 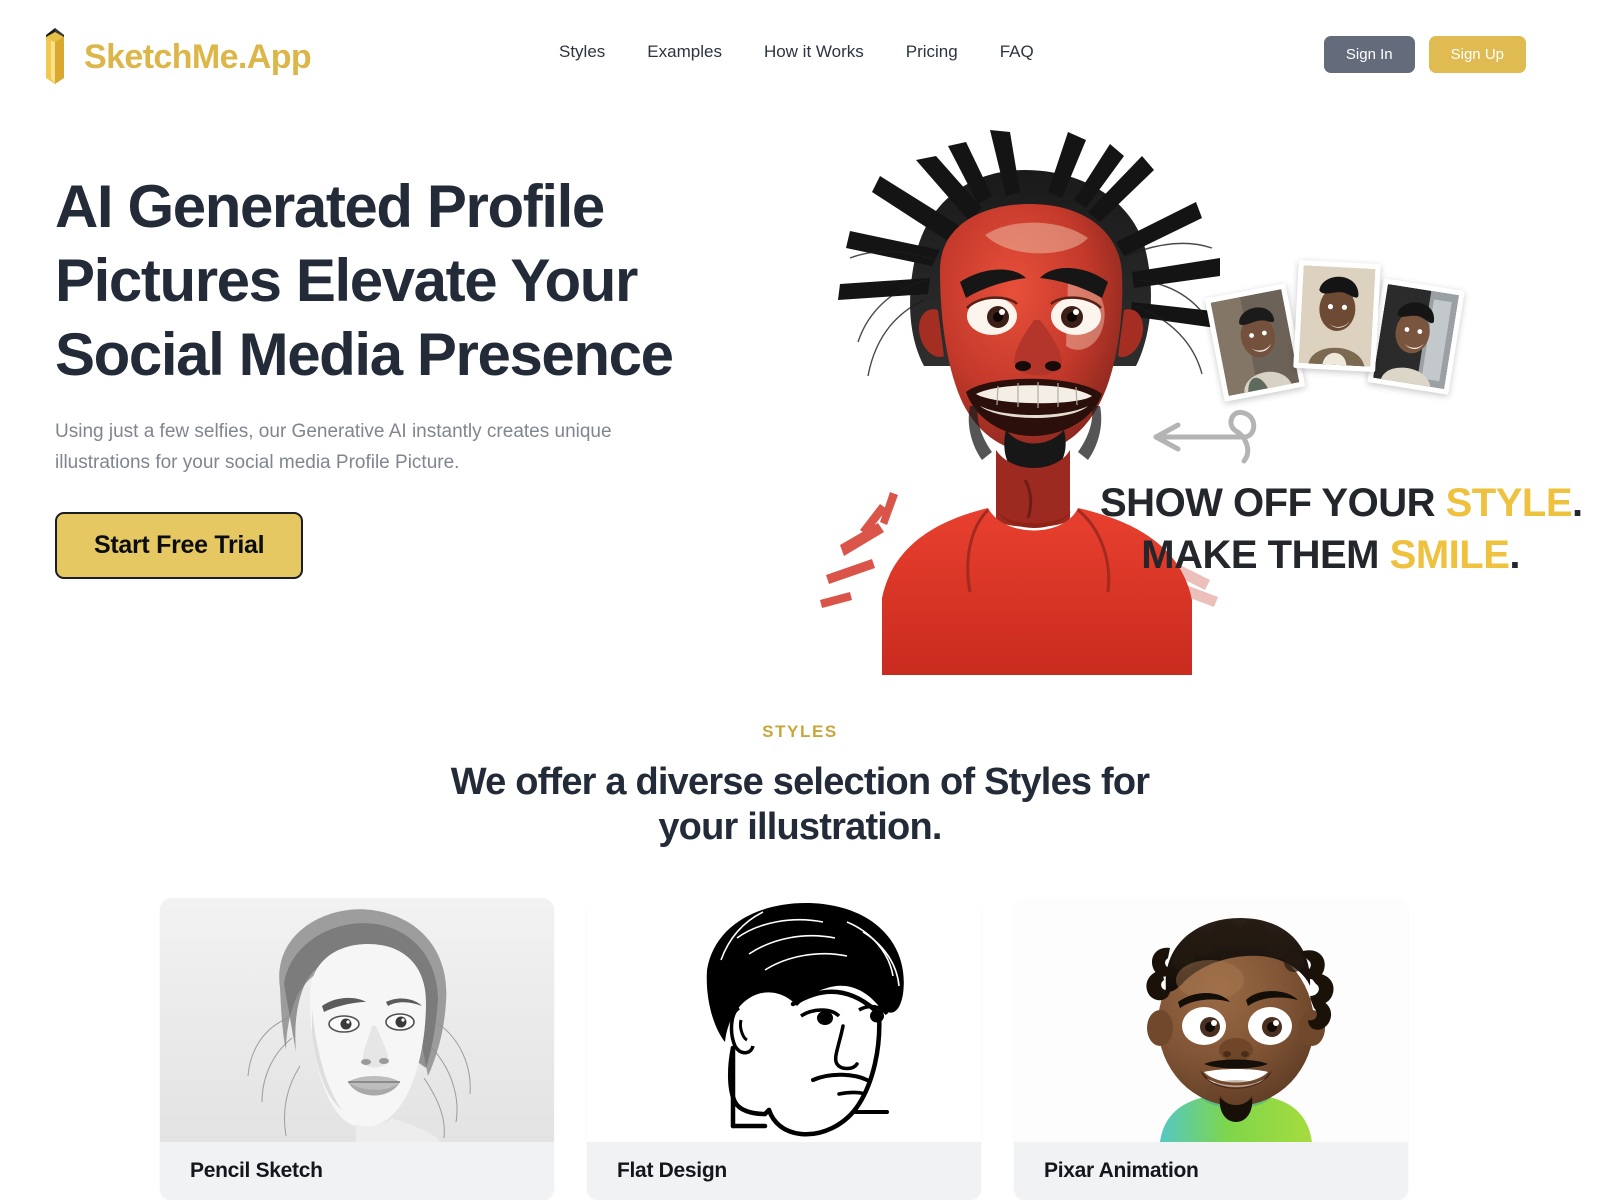 What do you see at coordinates (582, 52) in the screenshot?
I see `nav-item-styles: Styles` at bounding box center [582, 52].